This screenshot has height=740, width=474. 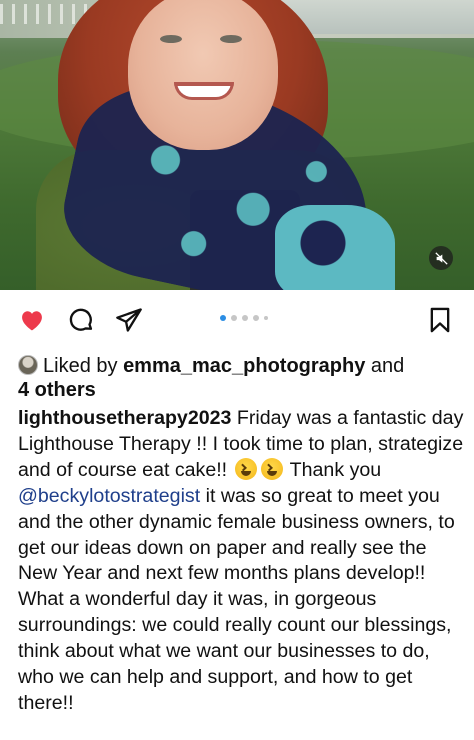 What do you see at coordinates (231, 39) in the screenshot?
I see `photo-eye-right` at bounding box center [231, 39].